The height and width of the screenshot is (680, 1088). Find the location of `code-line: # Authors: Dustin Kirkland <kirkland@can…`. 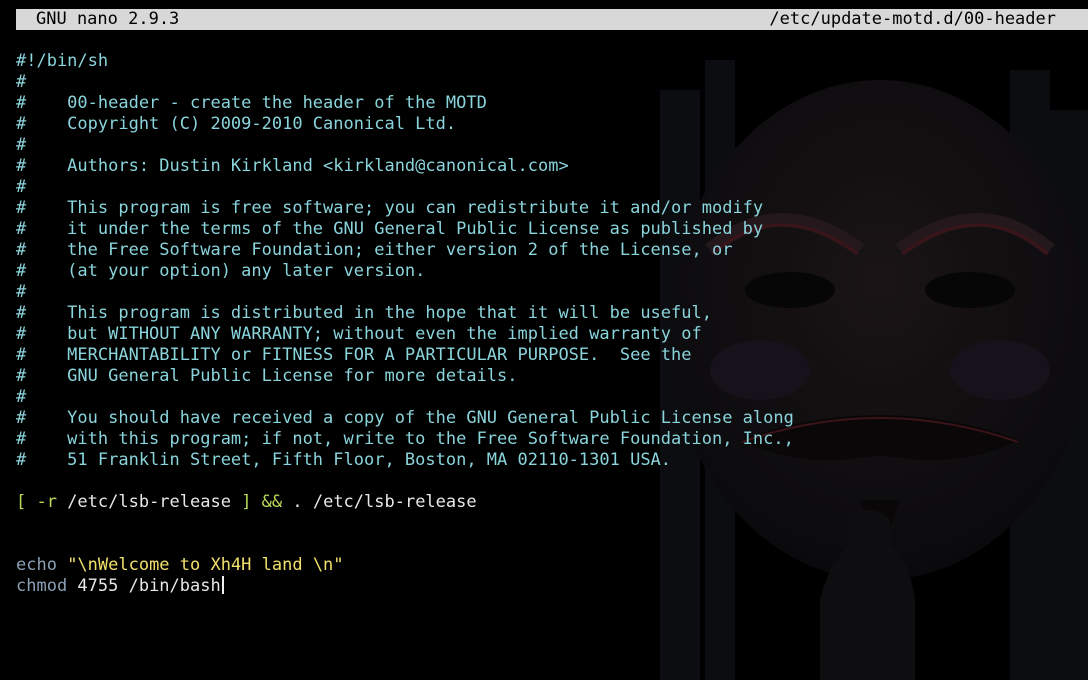

code-line: # Authors: Dustin Kirkland <kirkland@can… is located at coordinates (292, 166).